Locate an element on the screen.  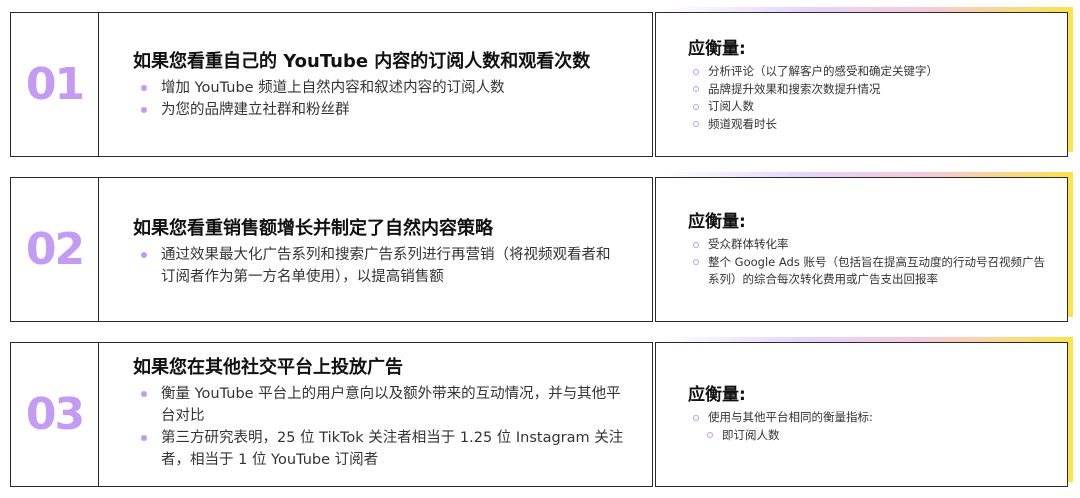
strategy-title: 如果您在其他社交平台上投放广告 is located at coordinates (268, 367).